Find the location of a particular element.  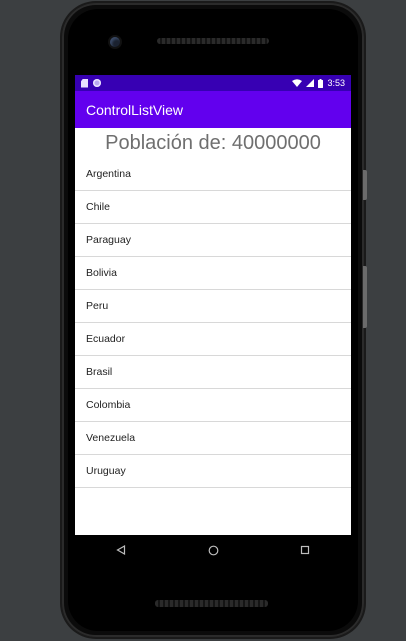

app-title: ControlListView is located at coordinates (135, 109).